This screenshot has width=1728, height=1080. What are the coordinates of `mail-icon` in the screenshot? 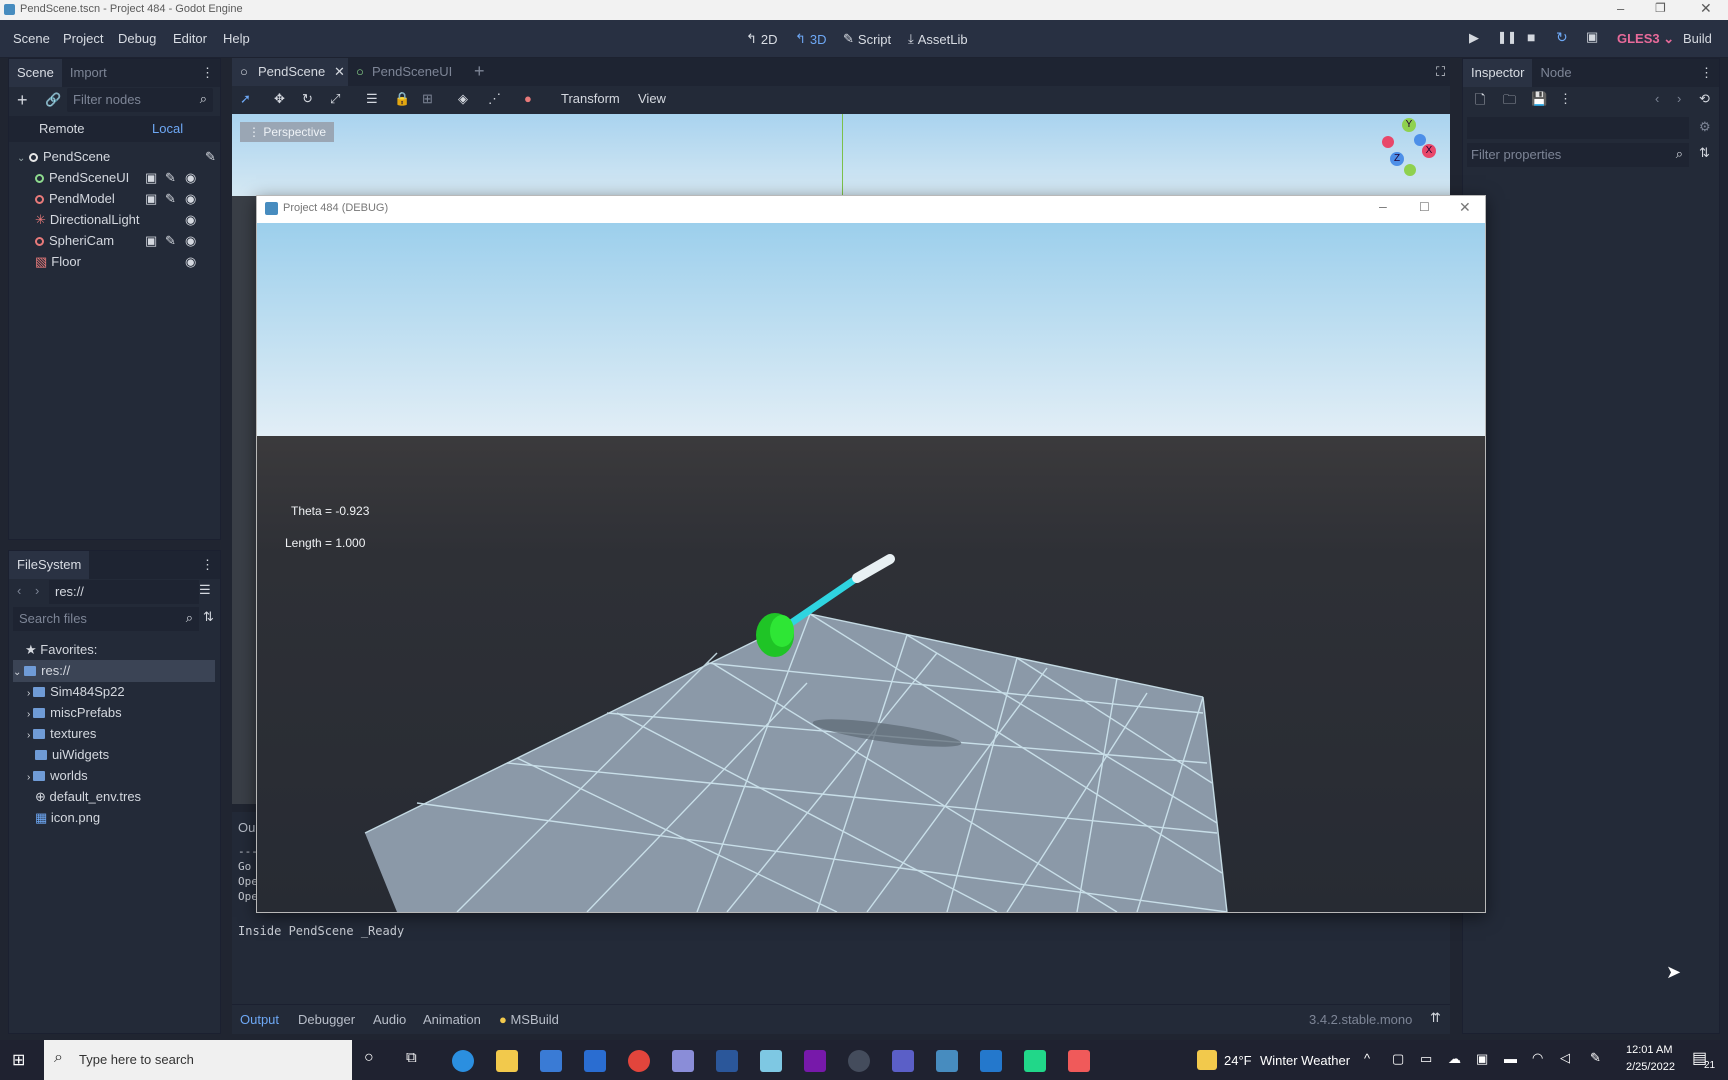 It's located at (595, 1061).